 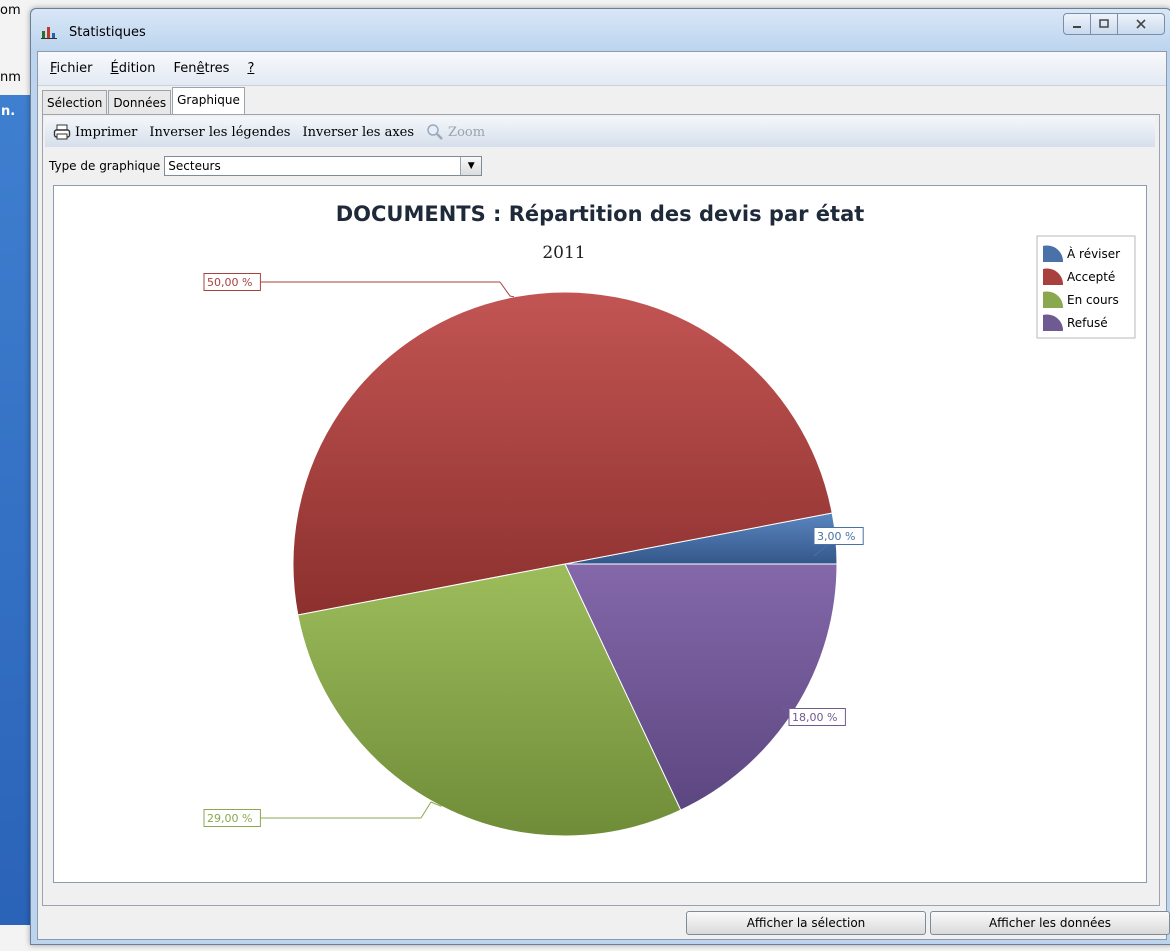 What do you see at coordinates (806, 923) in the screenshot?
I see `show-selection-button: Afficher la sélection` at bounding box center [806, 923].